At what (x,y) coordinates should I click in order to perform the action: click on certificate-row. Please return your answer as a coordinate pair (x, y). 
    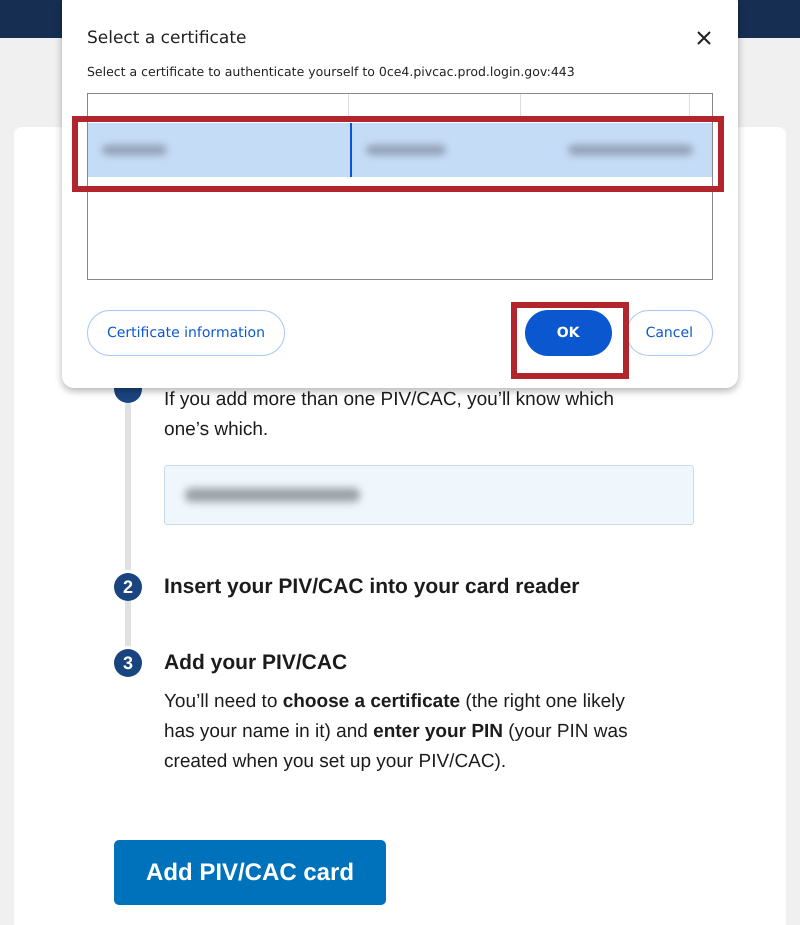
    Looking at the image, I should click on (400, 150).